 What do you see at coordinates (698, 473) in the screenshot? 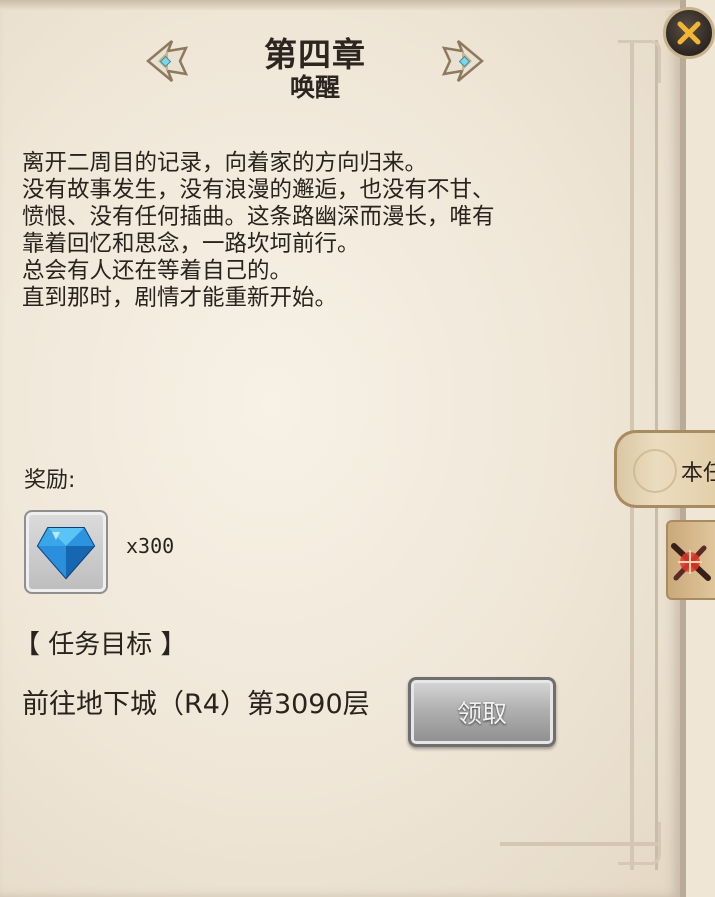
I see `side-tab-label: 本任` at bounding box center [698, 473].